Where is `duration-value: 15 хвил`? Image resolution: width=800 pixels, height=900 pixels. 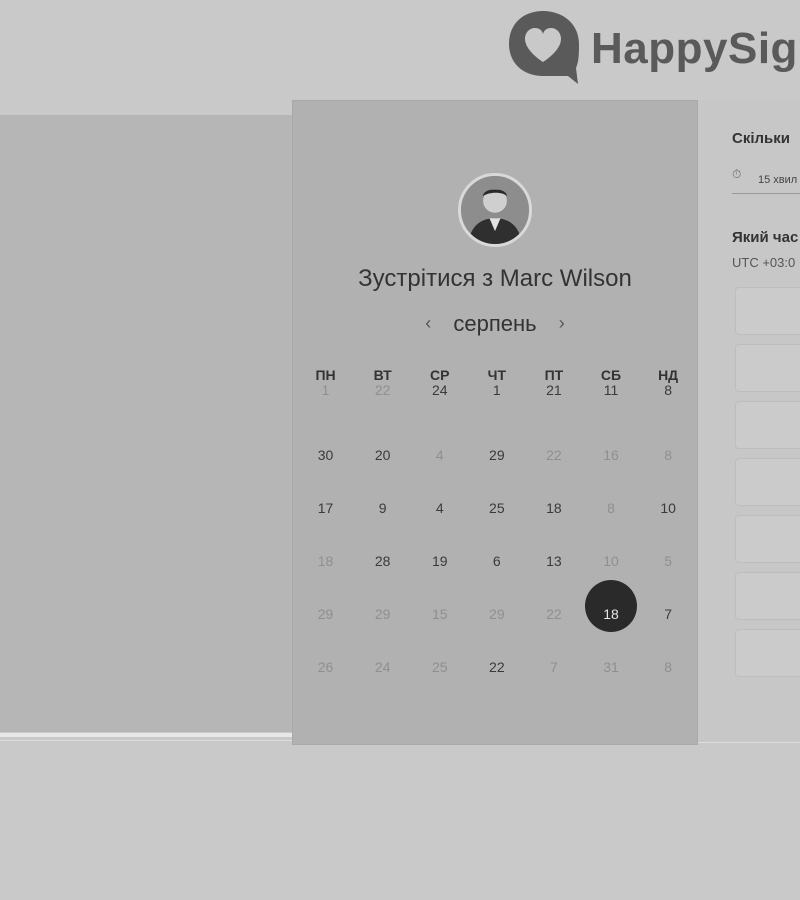 duration-value: 15 хвил is located at coordinates (778, 180).